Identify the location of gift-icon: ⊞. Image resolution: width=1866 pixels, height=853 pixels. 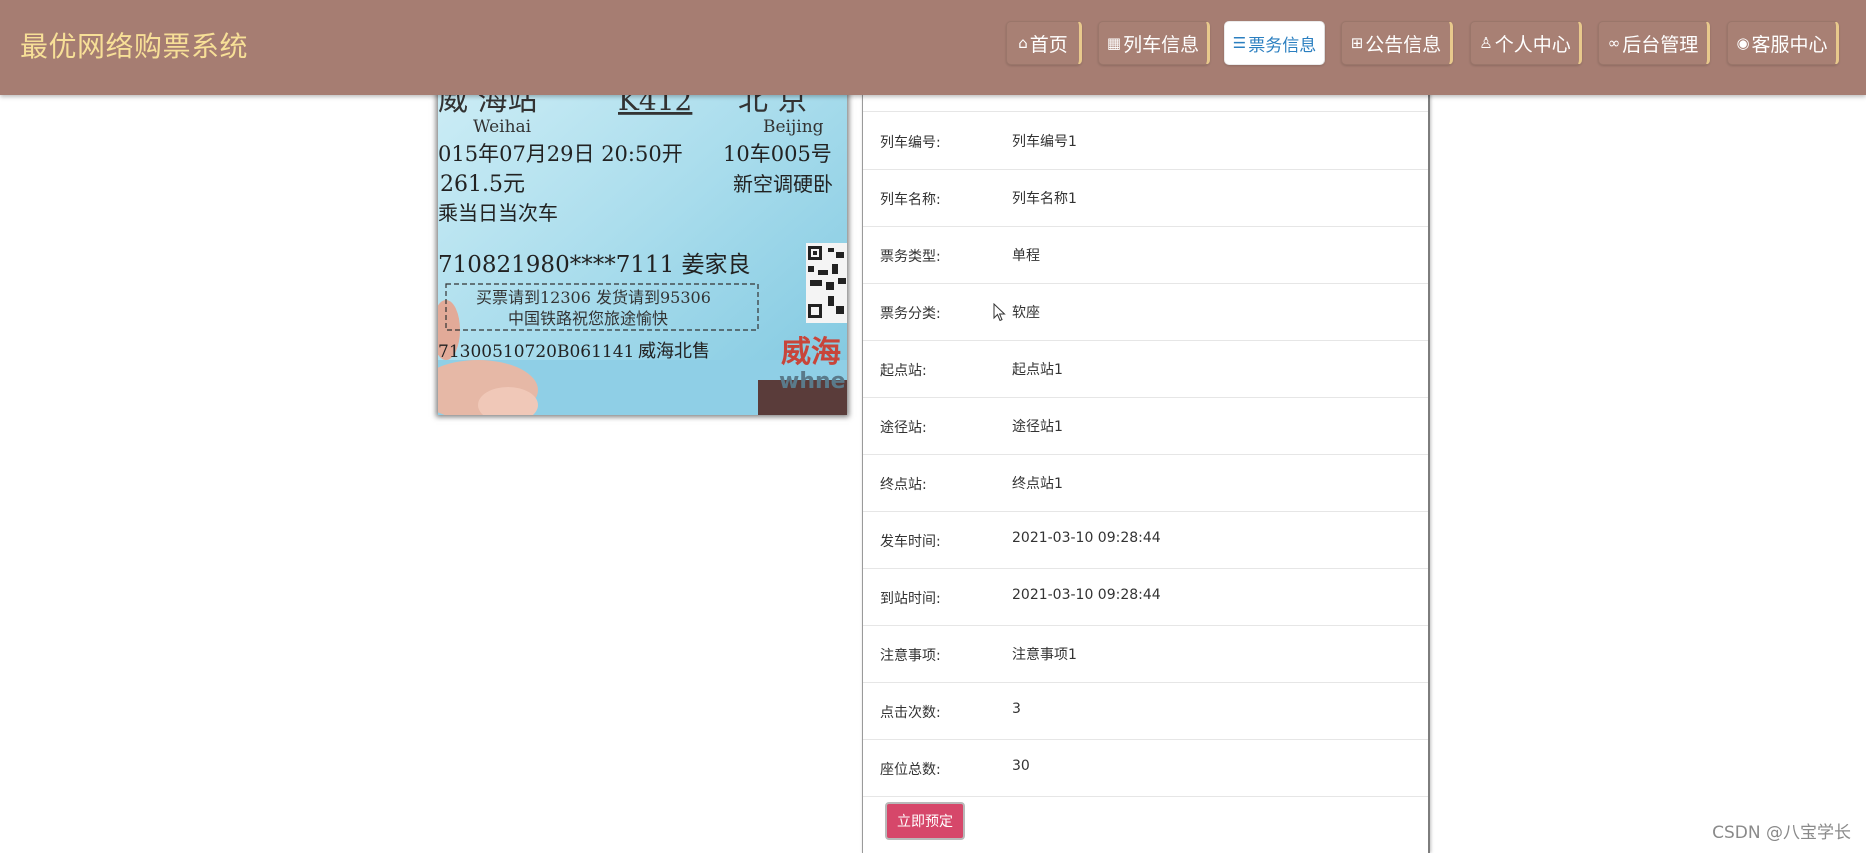
(1357, 42).